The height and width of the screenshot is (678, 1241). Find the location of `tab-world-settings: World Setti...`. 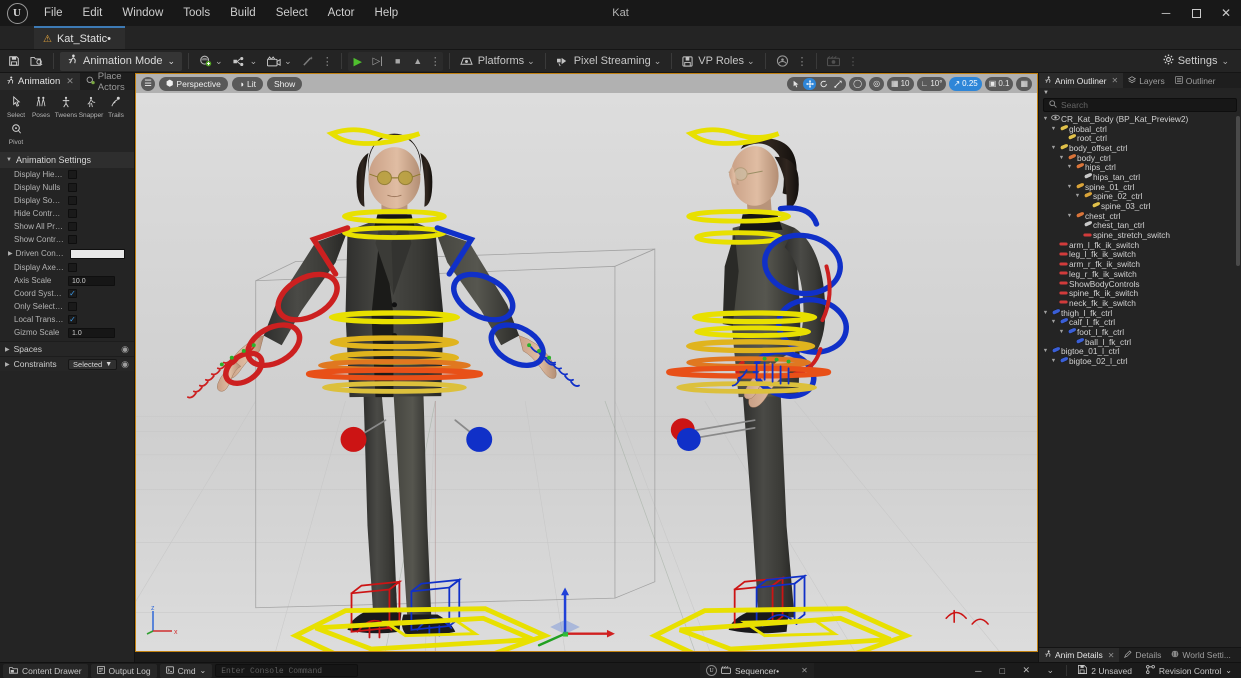

tab-world-settings: World Setti... is located at coordinates (1201, 655).